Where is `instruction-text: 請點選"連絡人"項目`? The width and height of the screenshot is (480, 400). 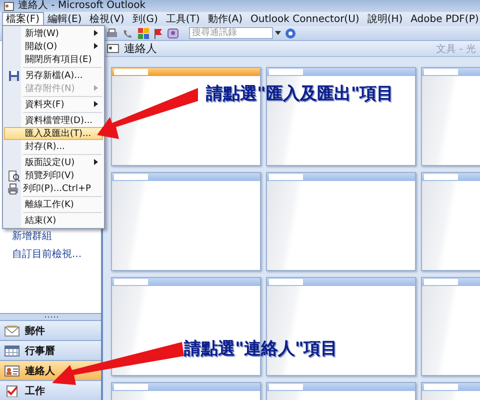
instruction-text: 請點選"連絡人"項目 is located at coordinates (261, 349).